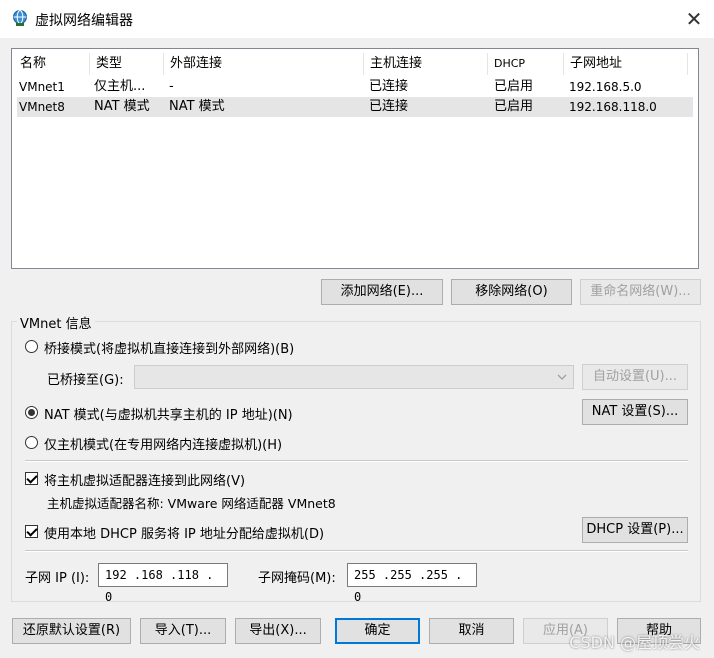 The height and width of the screenshot is (658, 714). Describe the element at coordinates (52, 64) in the screenshot. I see `column-header-name: 名称` at that location.